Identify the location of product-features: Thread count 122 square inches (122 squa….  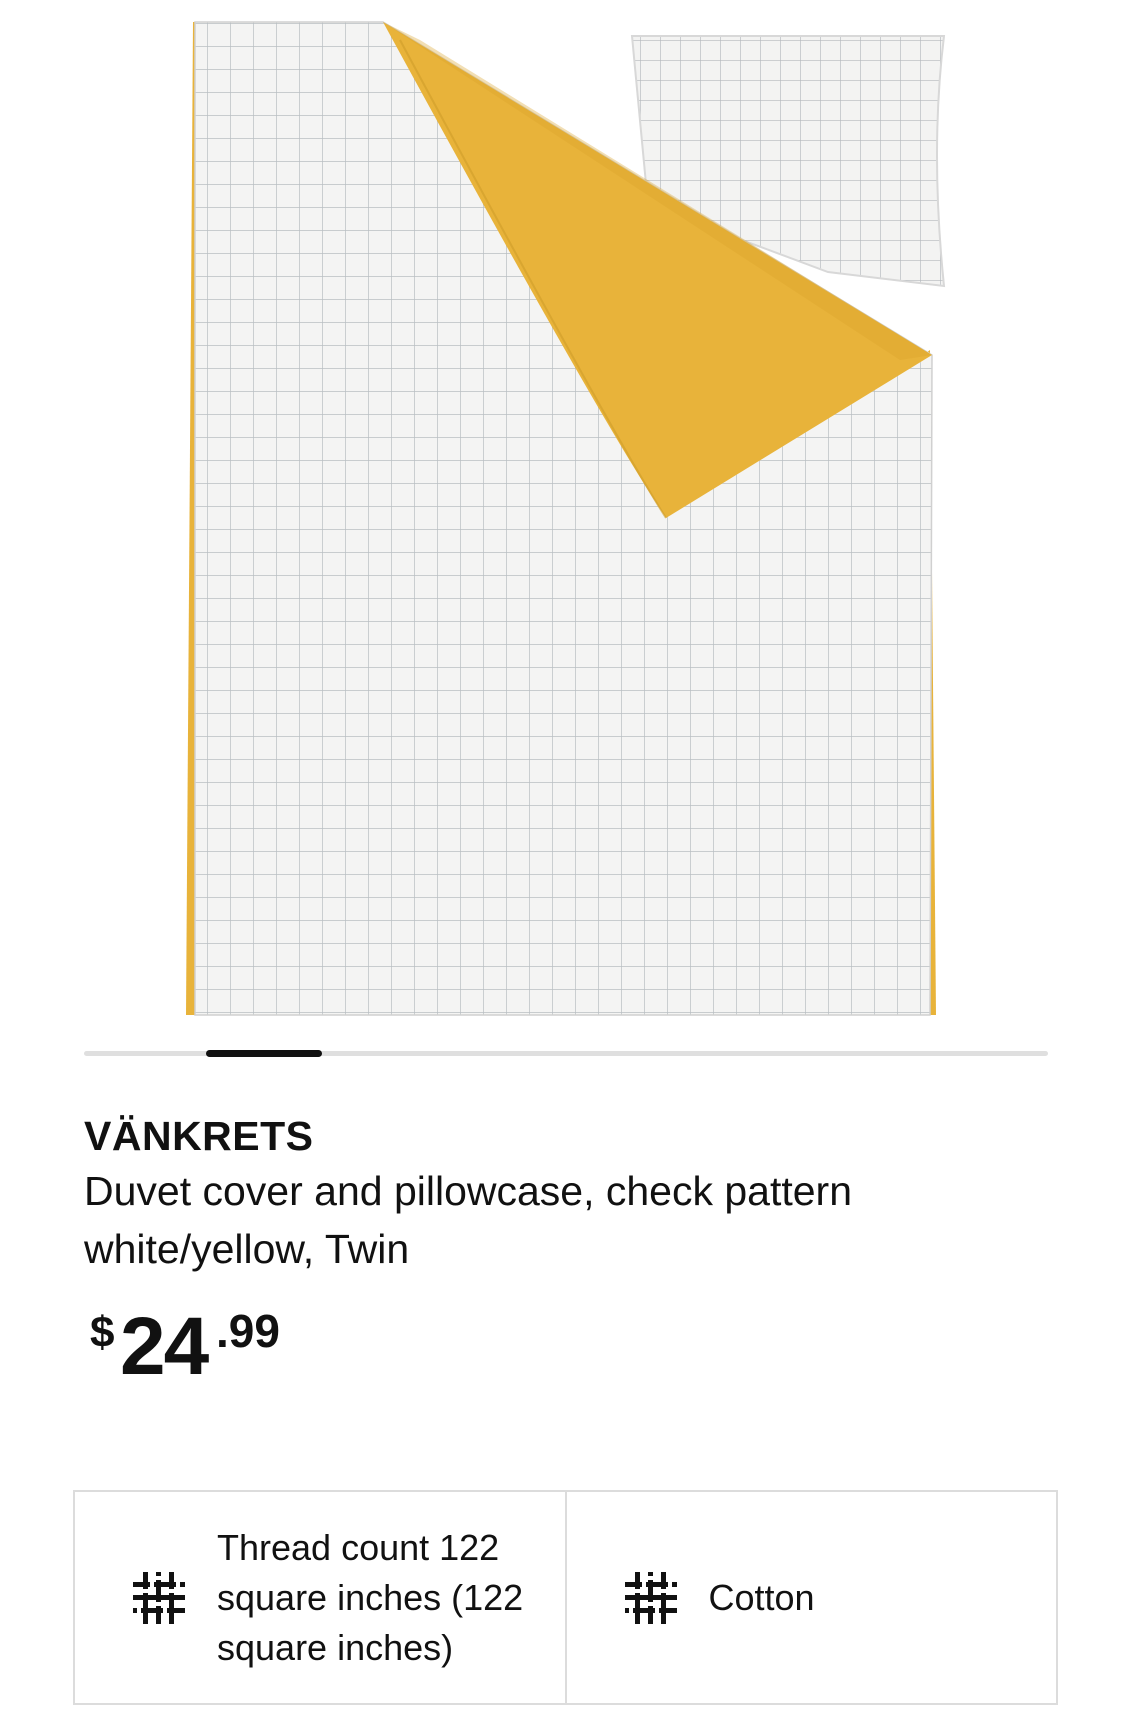
(565, 1597).